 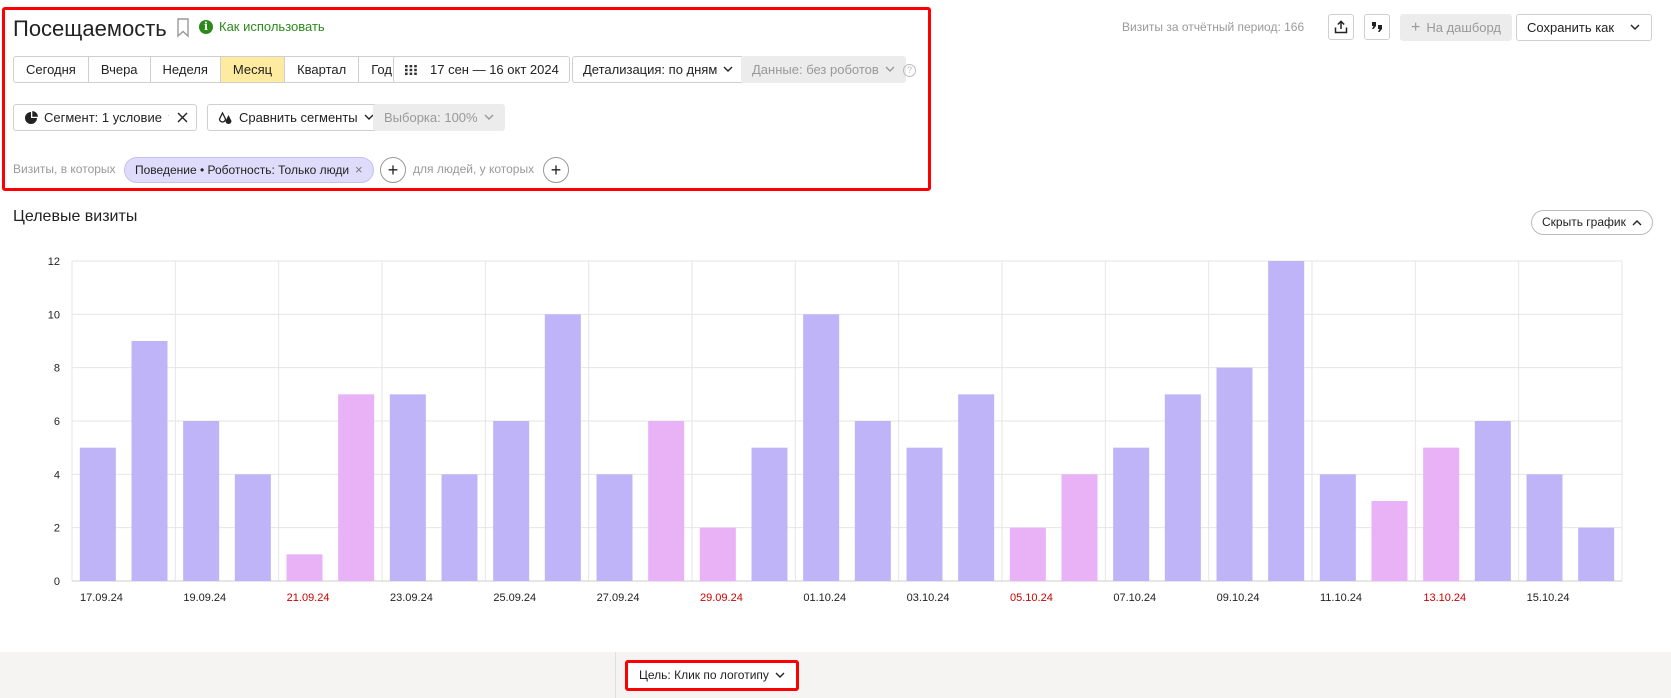 What do you see at coordinates (185, 69) in the screenshot?
I see `period-option: Неделя` at bounding box center [185, 69].